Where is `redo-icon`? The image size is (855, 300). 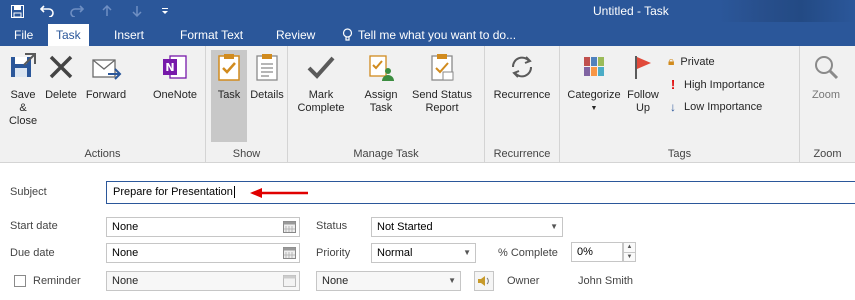
redo-icon is located at coordinates (77, 11).